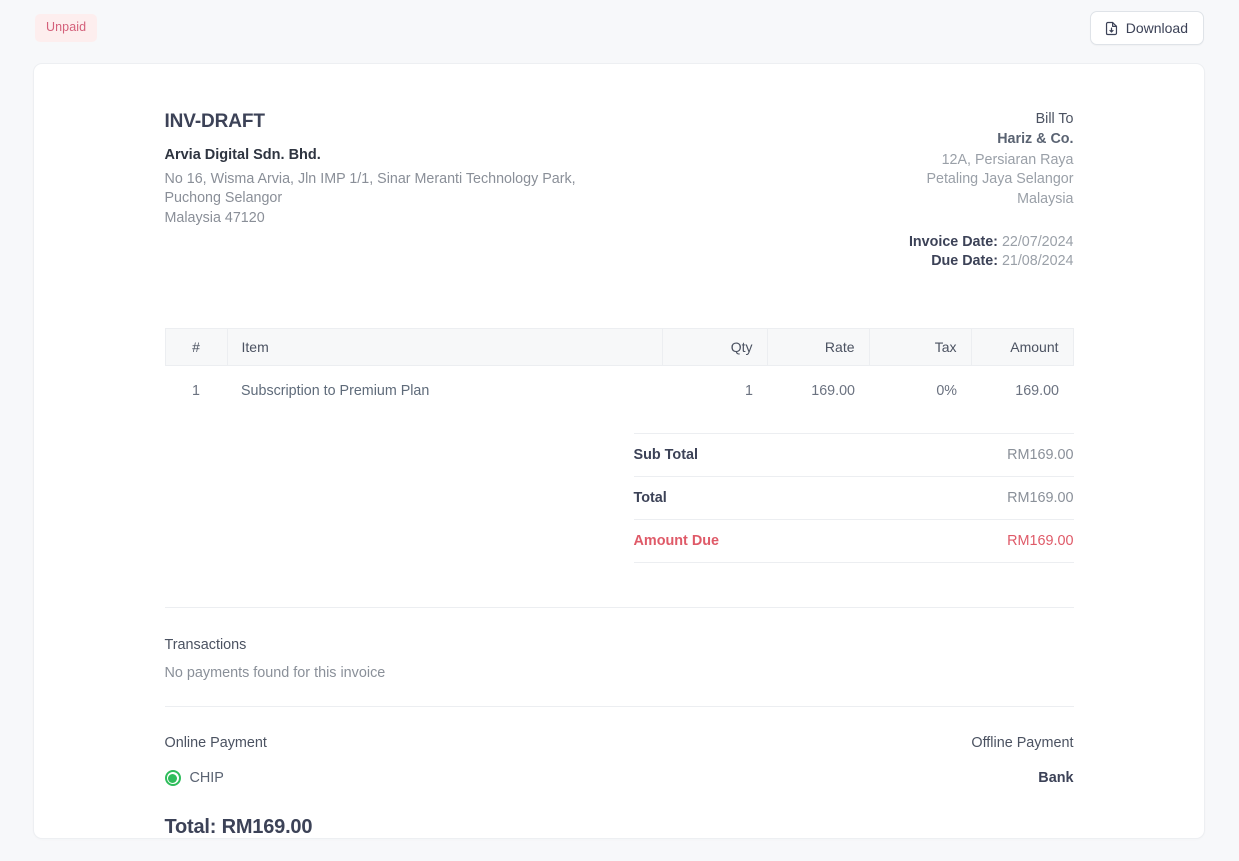 This screenshot has width=1239, height=861. What do you see at coordinates (946, 391) in the screenshot?
I see `cell-tax: 0%` at bounding box center [946, 391].